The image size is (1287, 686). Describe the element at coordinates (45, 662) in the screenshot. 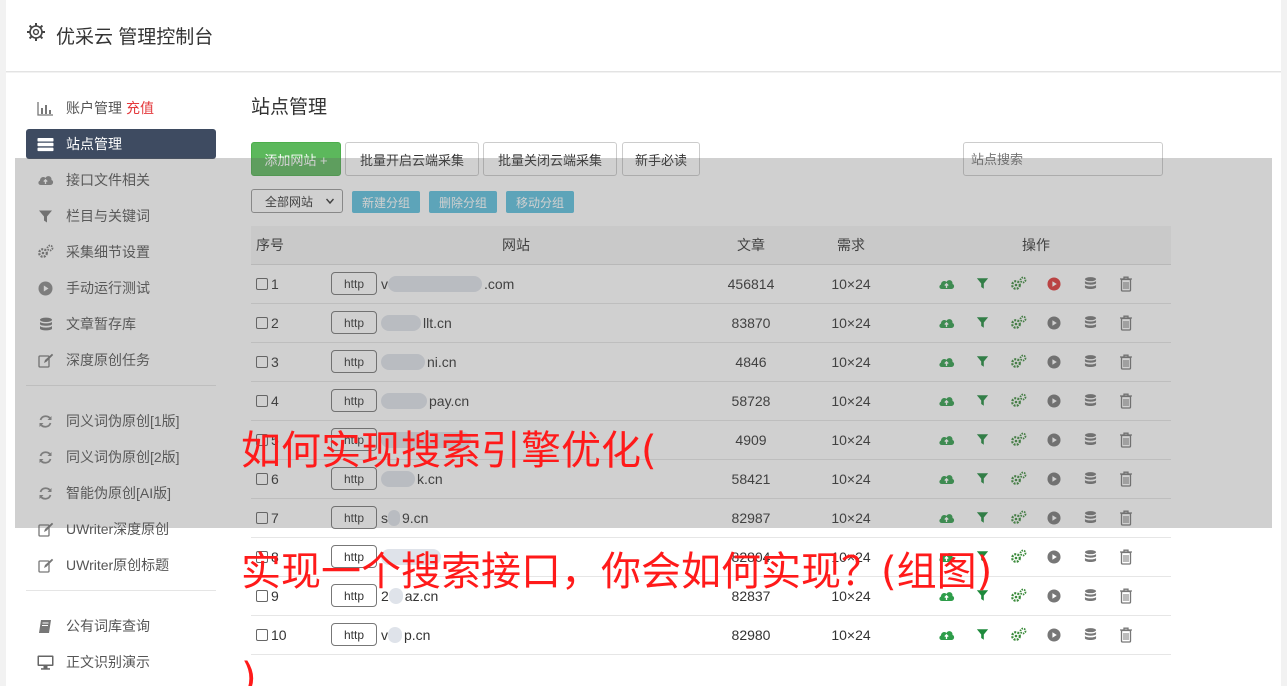

I see `monitor-icon` at that location.